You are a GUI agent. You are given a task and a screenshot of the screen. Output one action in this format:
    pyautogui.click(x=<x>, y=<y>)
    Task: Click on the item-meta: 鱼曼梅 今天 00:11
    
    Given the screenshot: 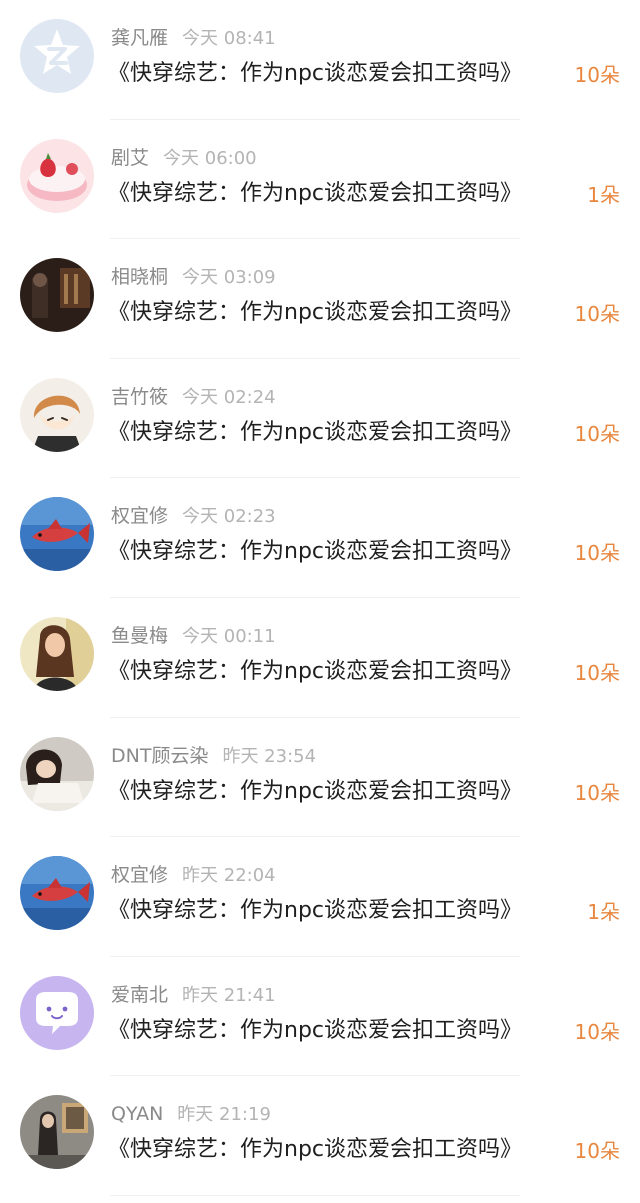 What is the action you would take?
    pyautogui.click(x=193, y=636)
    